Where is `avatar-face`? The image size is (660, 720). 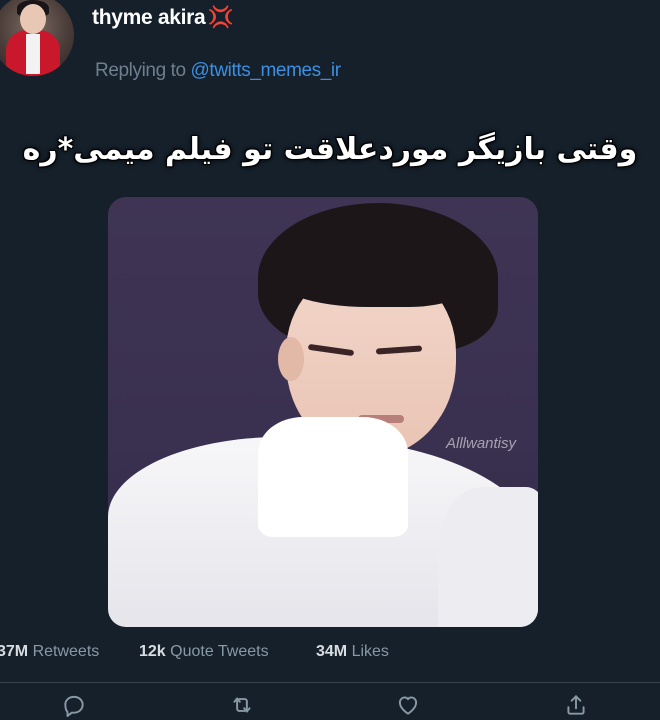 avatar-face is located at coordinates (33, 19).